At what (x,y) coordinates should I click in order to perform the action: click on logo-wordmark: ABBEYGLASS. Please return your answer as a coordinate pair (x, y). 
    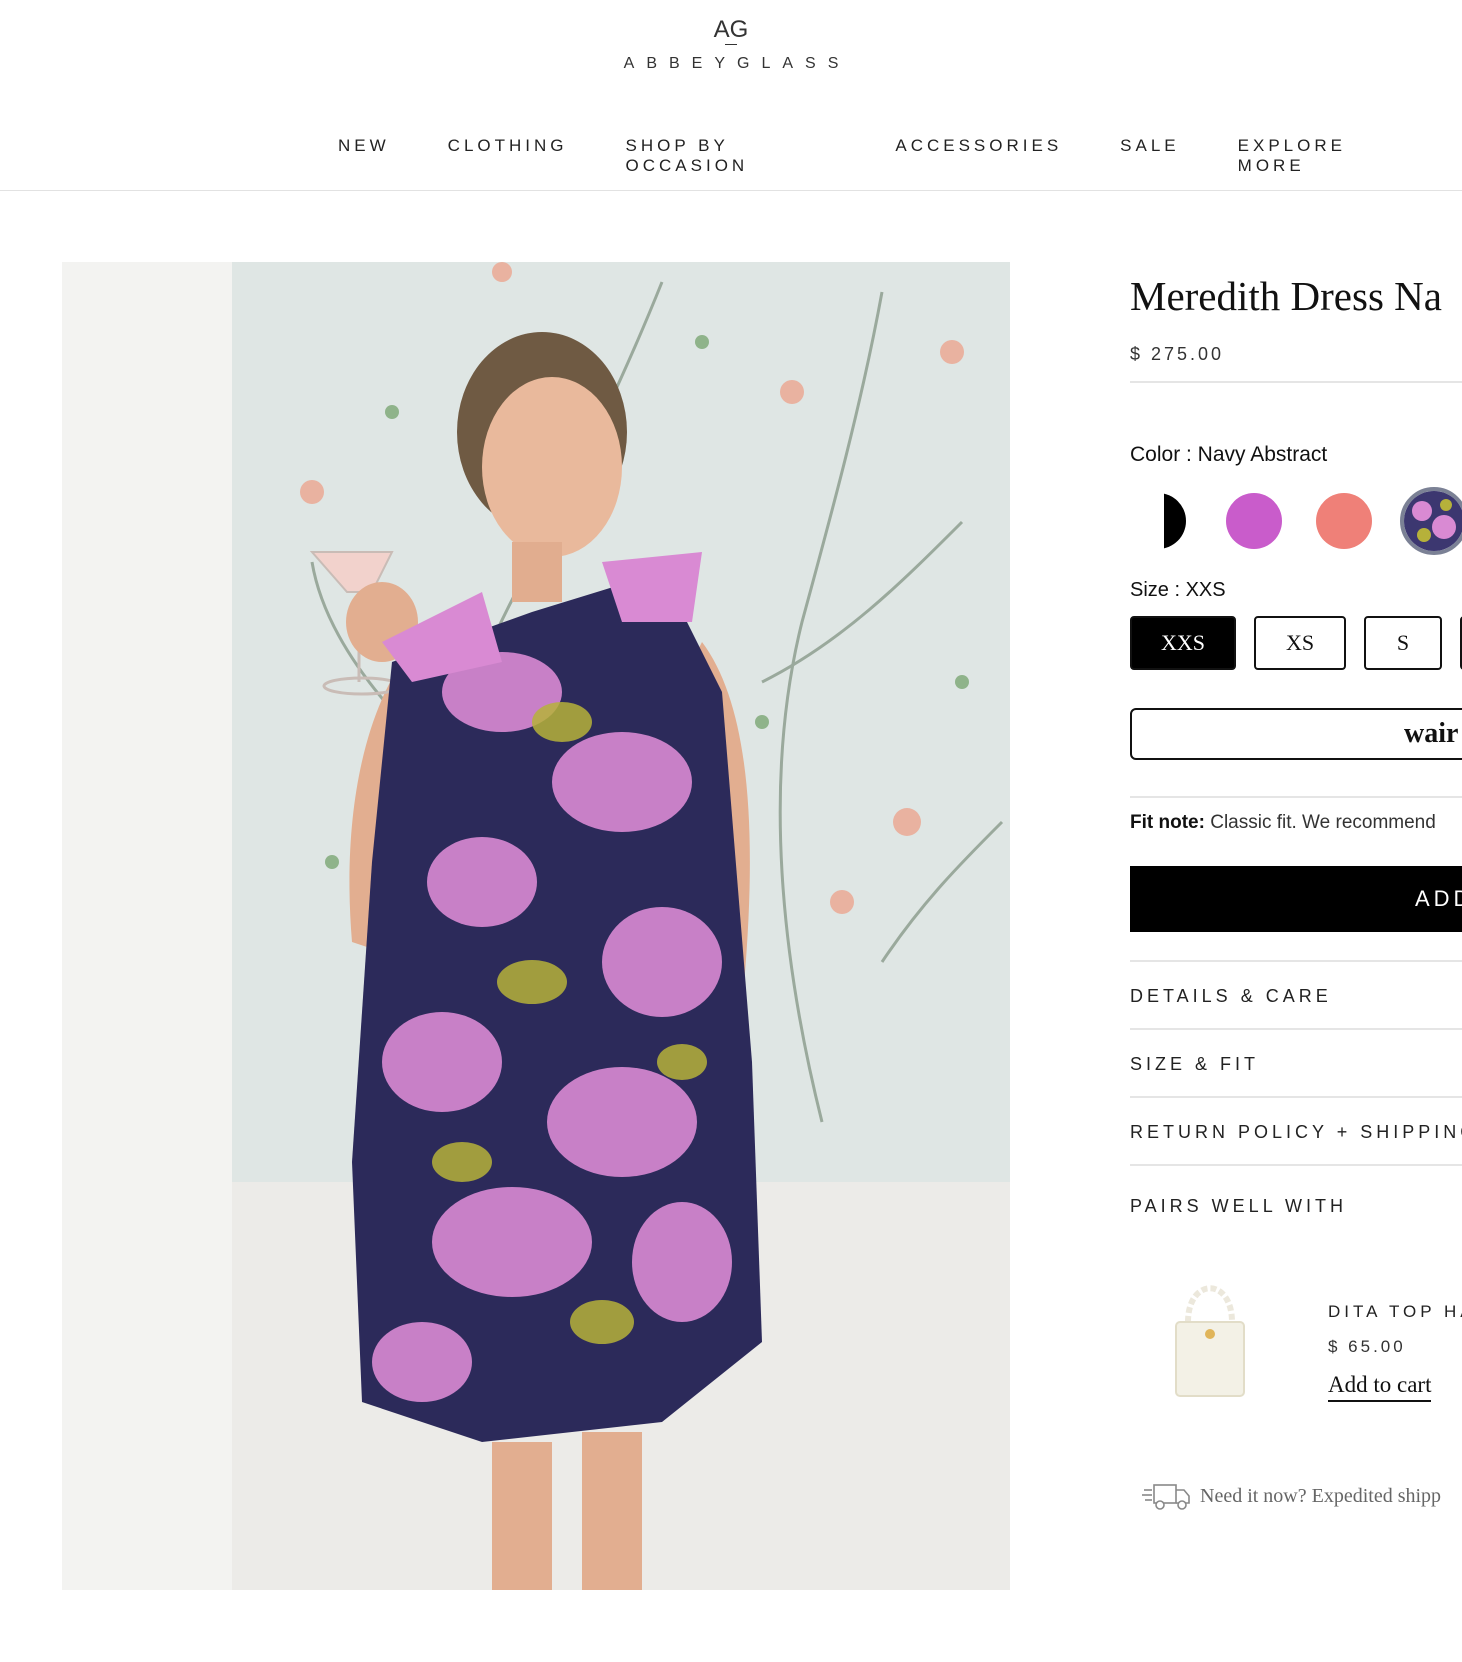
    Looking at the image, I should click on (737, 63).